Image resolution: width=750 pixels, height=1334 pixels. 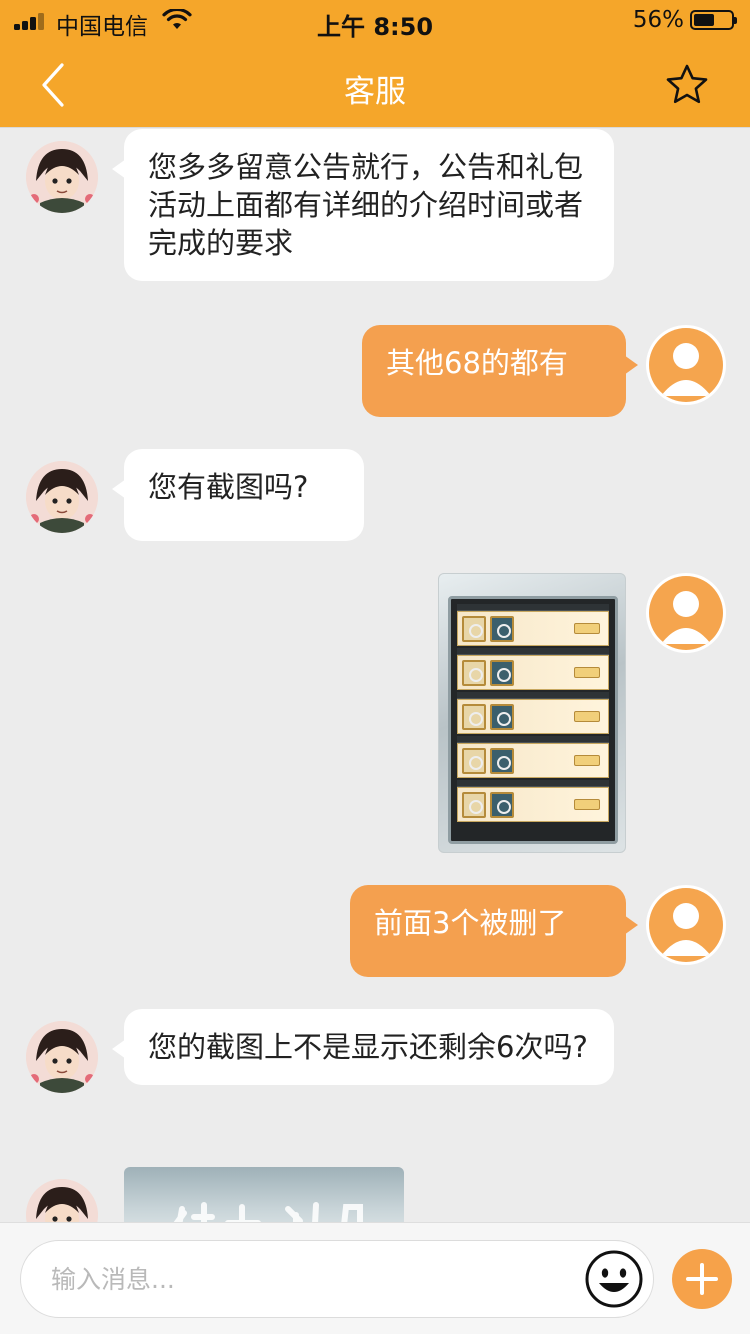 I want to click on battery-icon, so click(x=713, y=20).